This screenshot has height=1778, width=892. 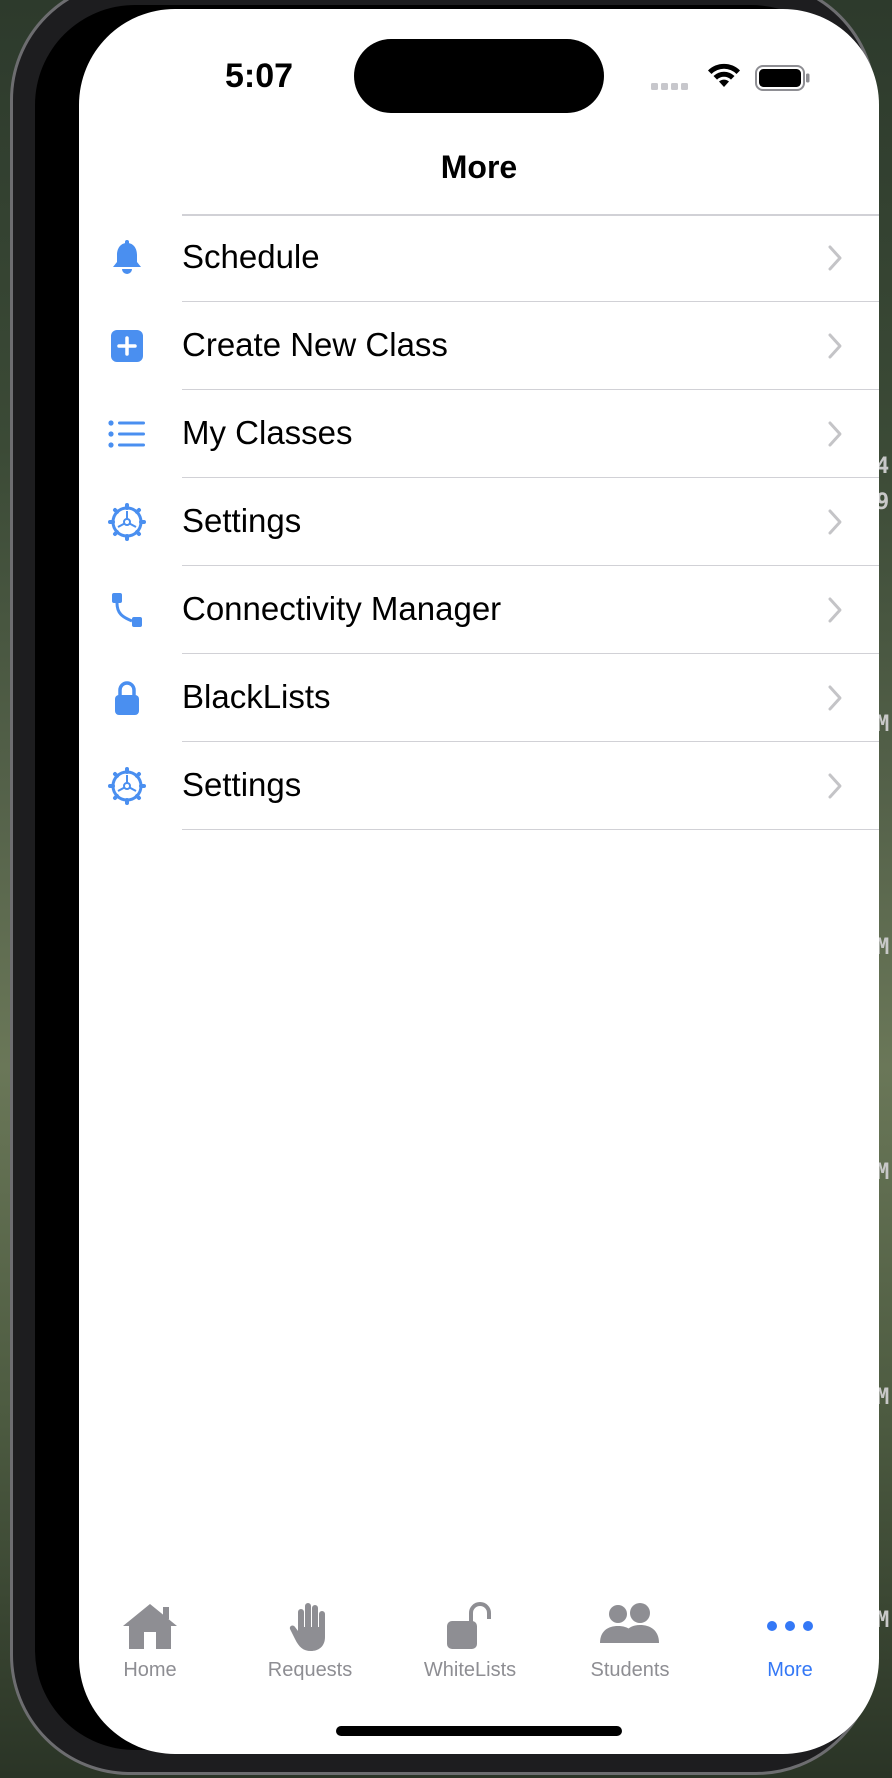 I want to click on menu-item-schedule: Schedule, so click(x=479, y=258).